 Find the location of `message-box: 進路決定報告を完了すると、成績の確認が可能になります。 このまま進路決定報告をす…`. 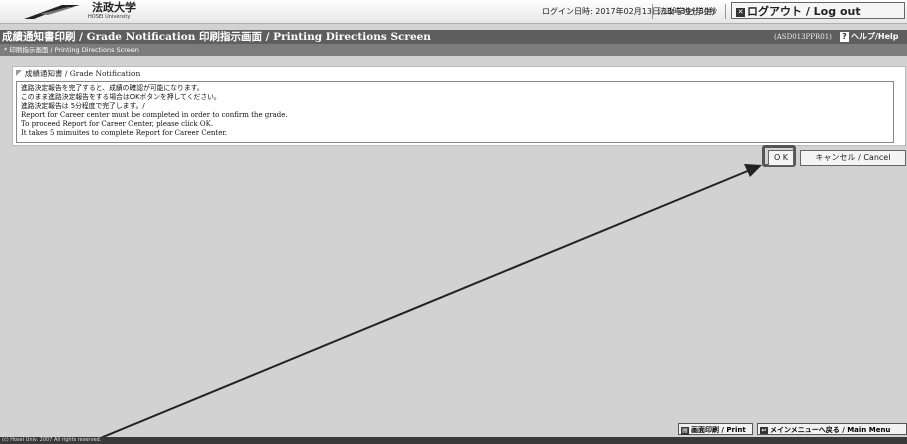

message-box: 進路決定報告を完了すると、成績の確認が可能になります。 このまま進路決定報告をす… is located at coordinates (455, 112).